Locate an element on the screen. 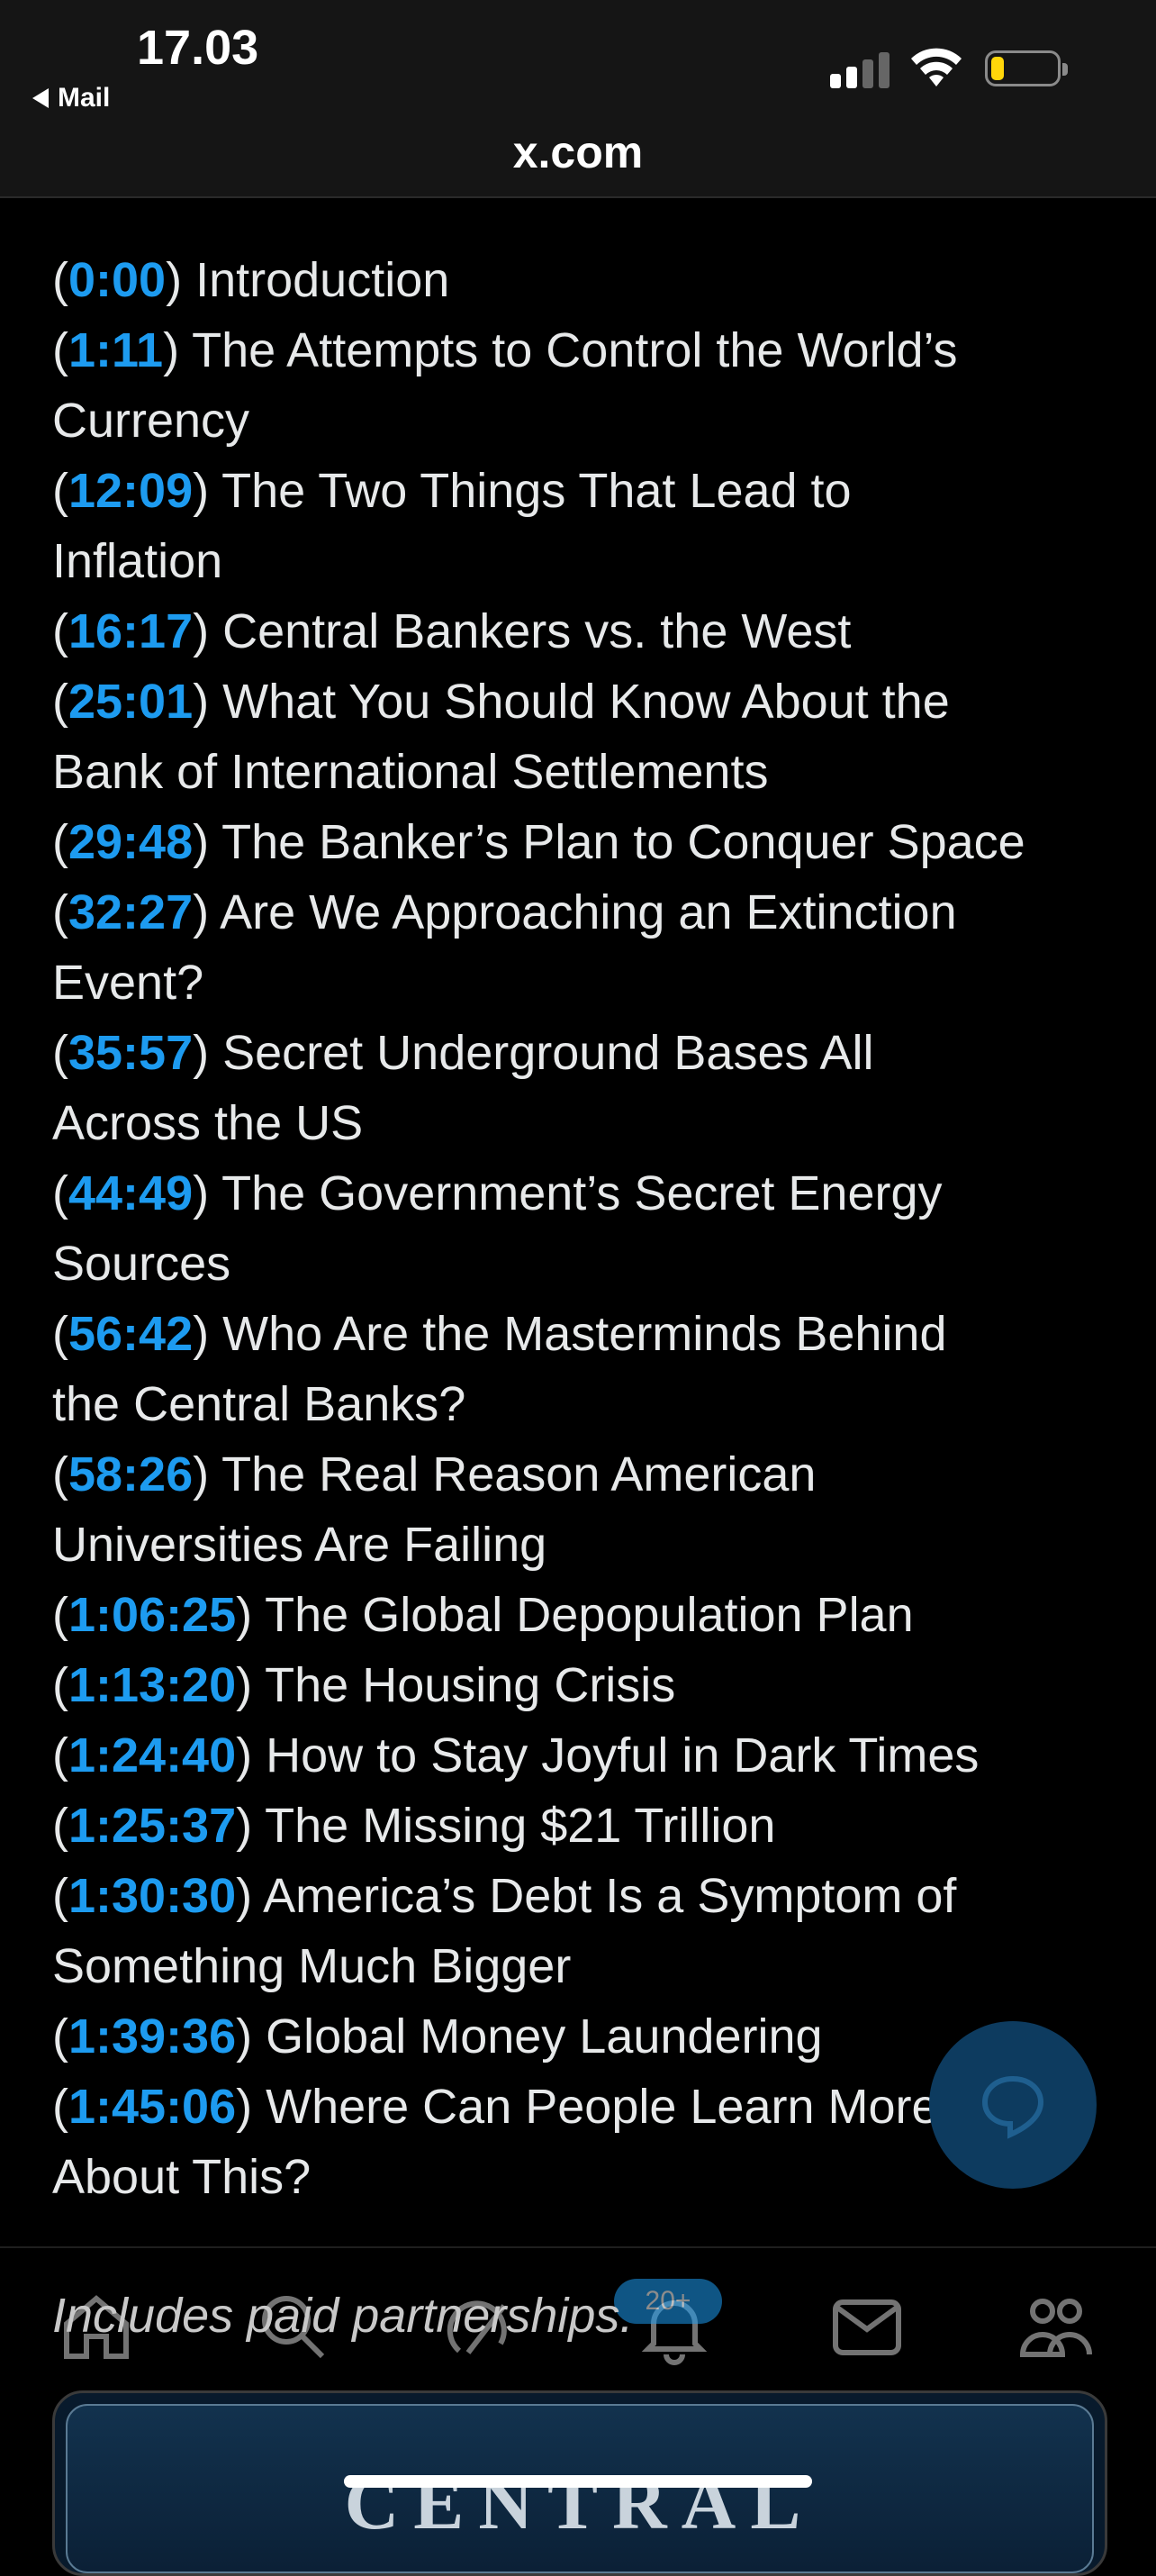 This screenshot has width=1156, height=2576. cellular-signal-icon is located at coordinates (861, 70).